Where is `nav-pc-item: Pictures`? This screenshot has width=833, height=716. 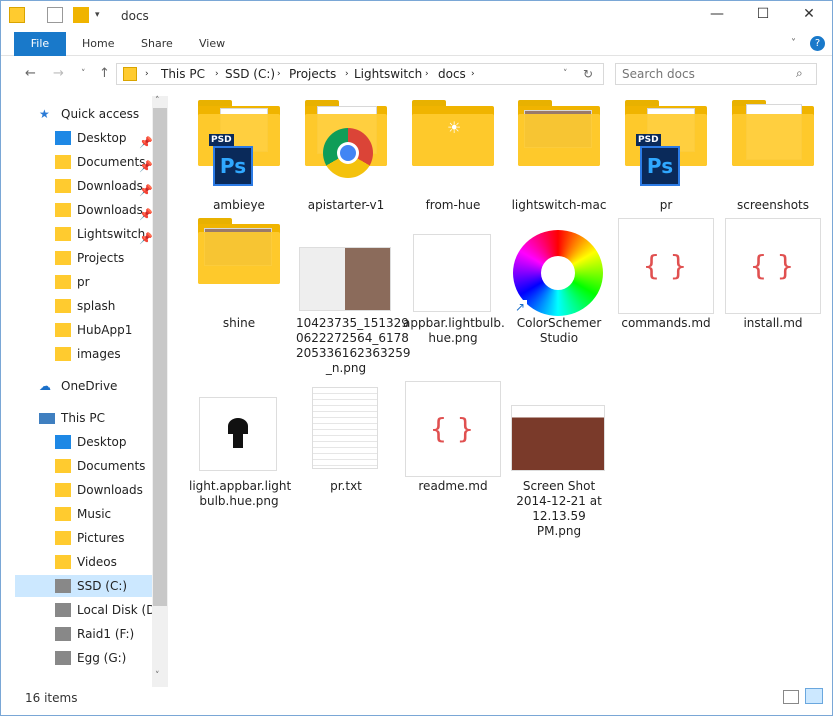 nav-pc-item: Pictures is located at coordinates (85, 538).